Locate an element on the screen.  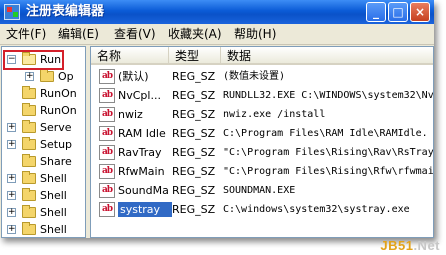
value-data: SOUNDMAN.EXE is located at coordinates (259, 190).